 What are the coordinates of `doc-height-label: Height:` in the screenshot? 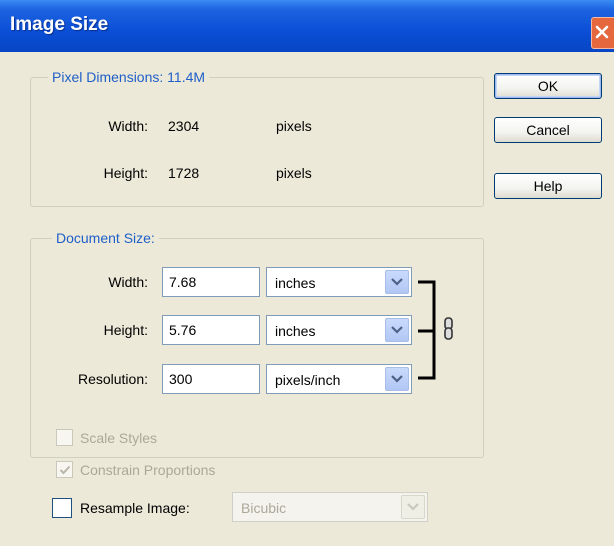 It's located at (125, 330).